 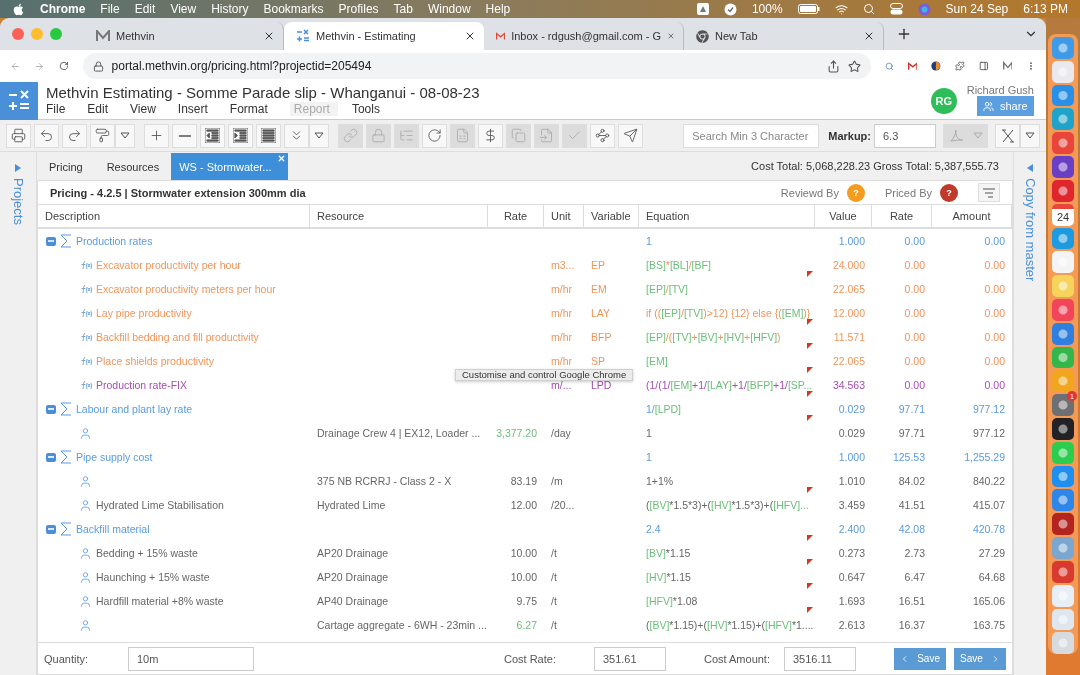 I want to click on user-name: Richard Gush, so click(x=1000, y=90).